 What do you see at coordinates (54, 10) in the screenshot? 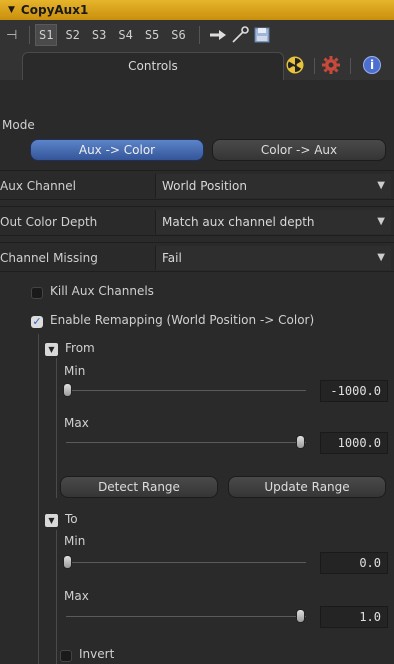
I see `tool-title: CopyAux1` at bounding box center [54, 10].